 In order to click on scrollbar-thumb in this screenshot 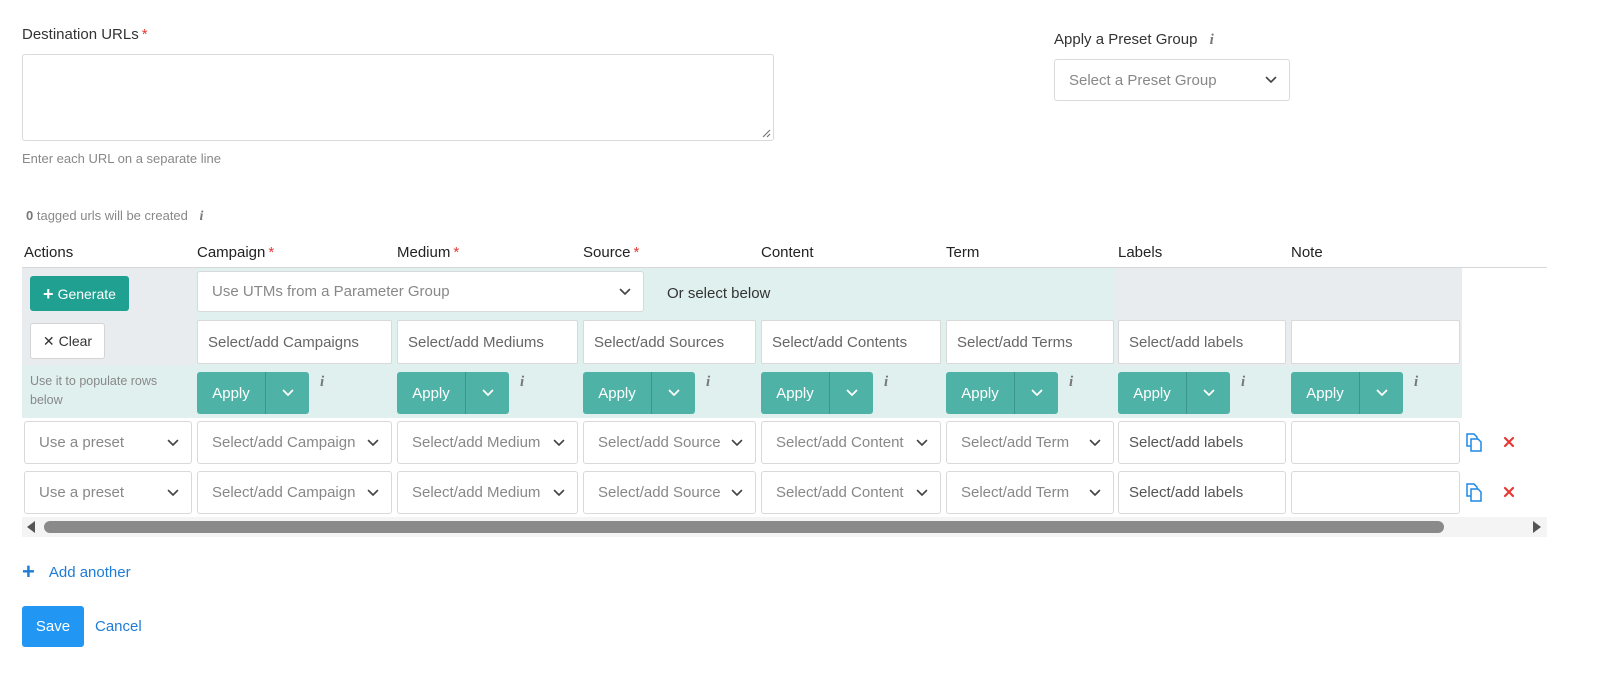, I will do `click(744, 527)`.